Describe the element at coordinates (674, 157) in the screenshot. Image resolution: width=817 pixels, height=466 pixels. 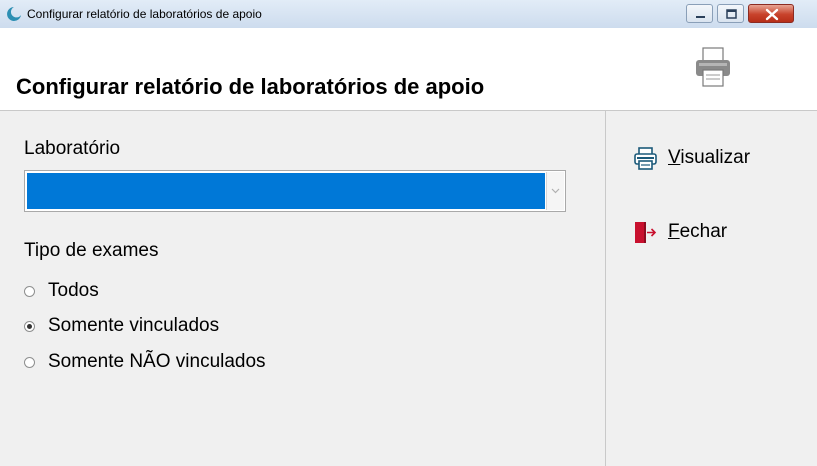
I see `mnemonic-v: V` at that location.